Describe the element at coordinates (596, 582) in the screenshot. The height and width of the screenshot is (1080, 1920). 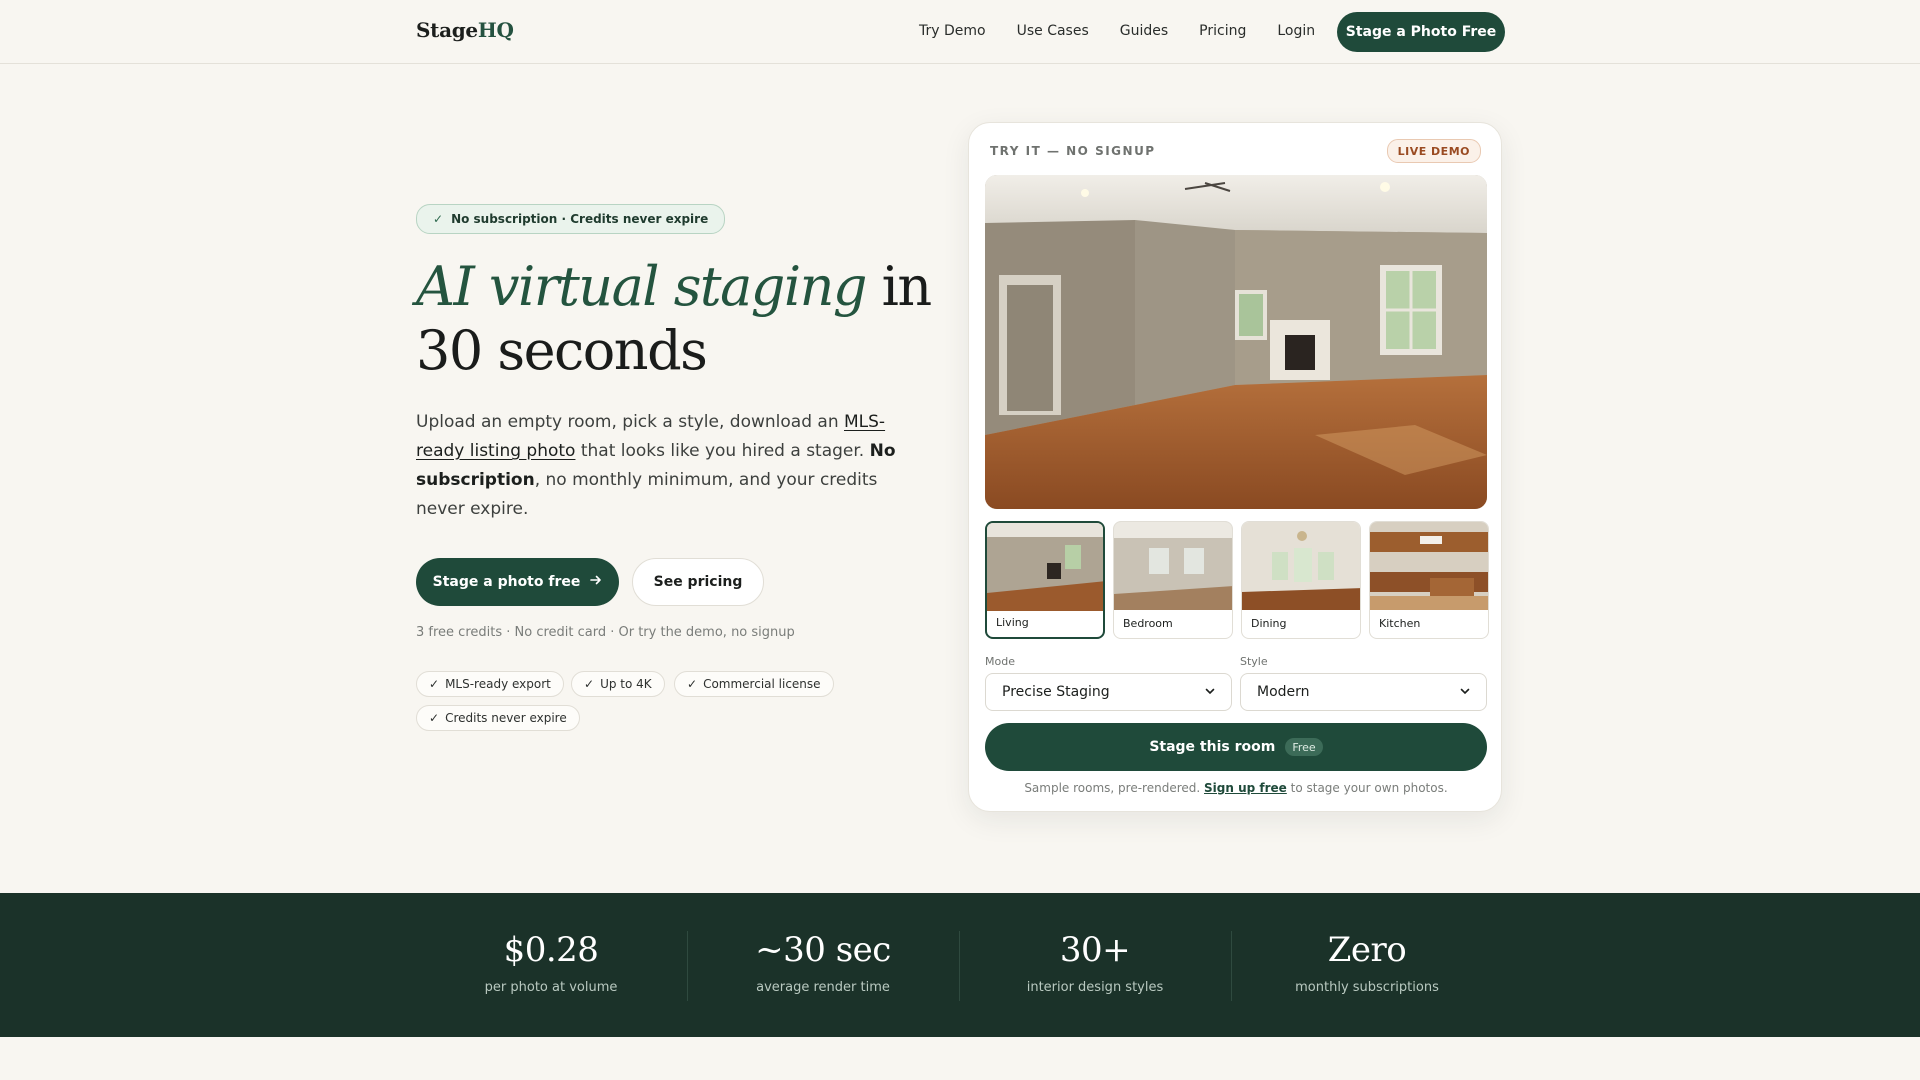
I see `arrow-right-icon` at that location.